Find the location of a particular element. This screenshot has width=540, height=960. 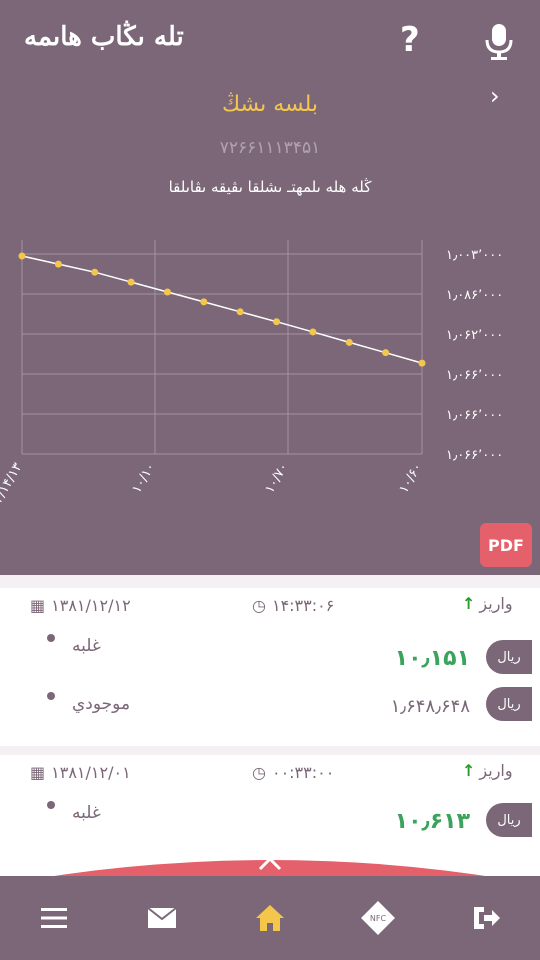

nfc-icon: NFC is located at coordinates (378, 918).